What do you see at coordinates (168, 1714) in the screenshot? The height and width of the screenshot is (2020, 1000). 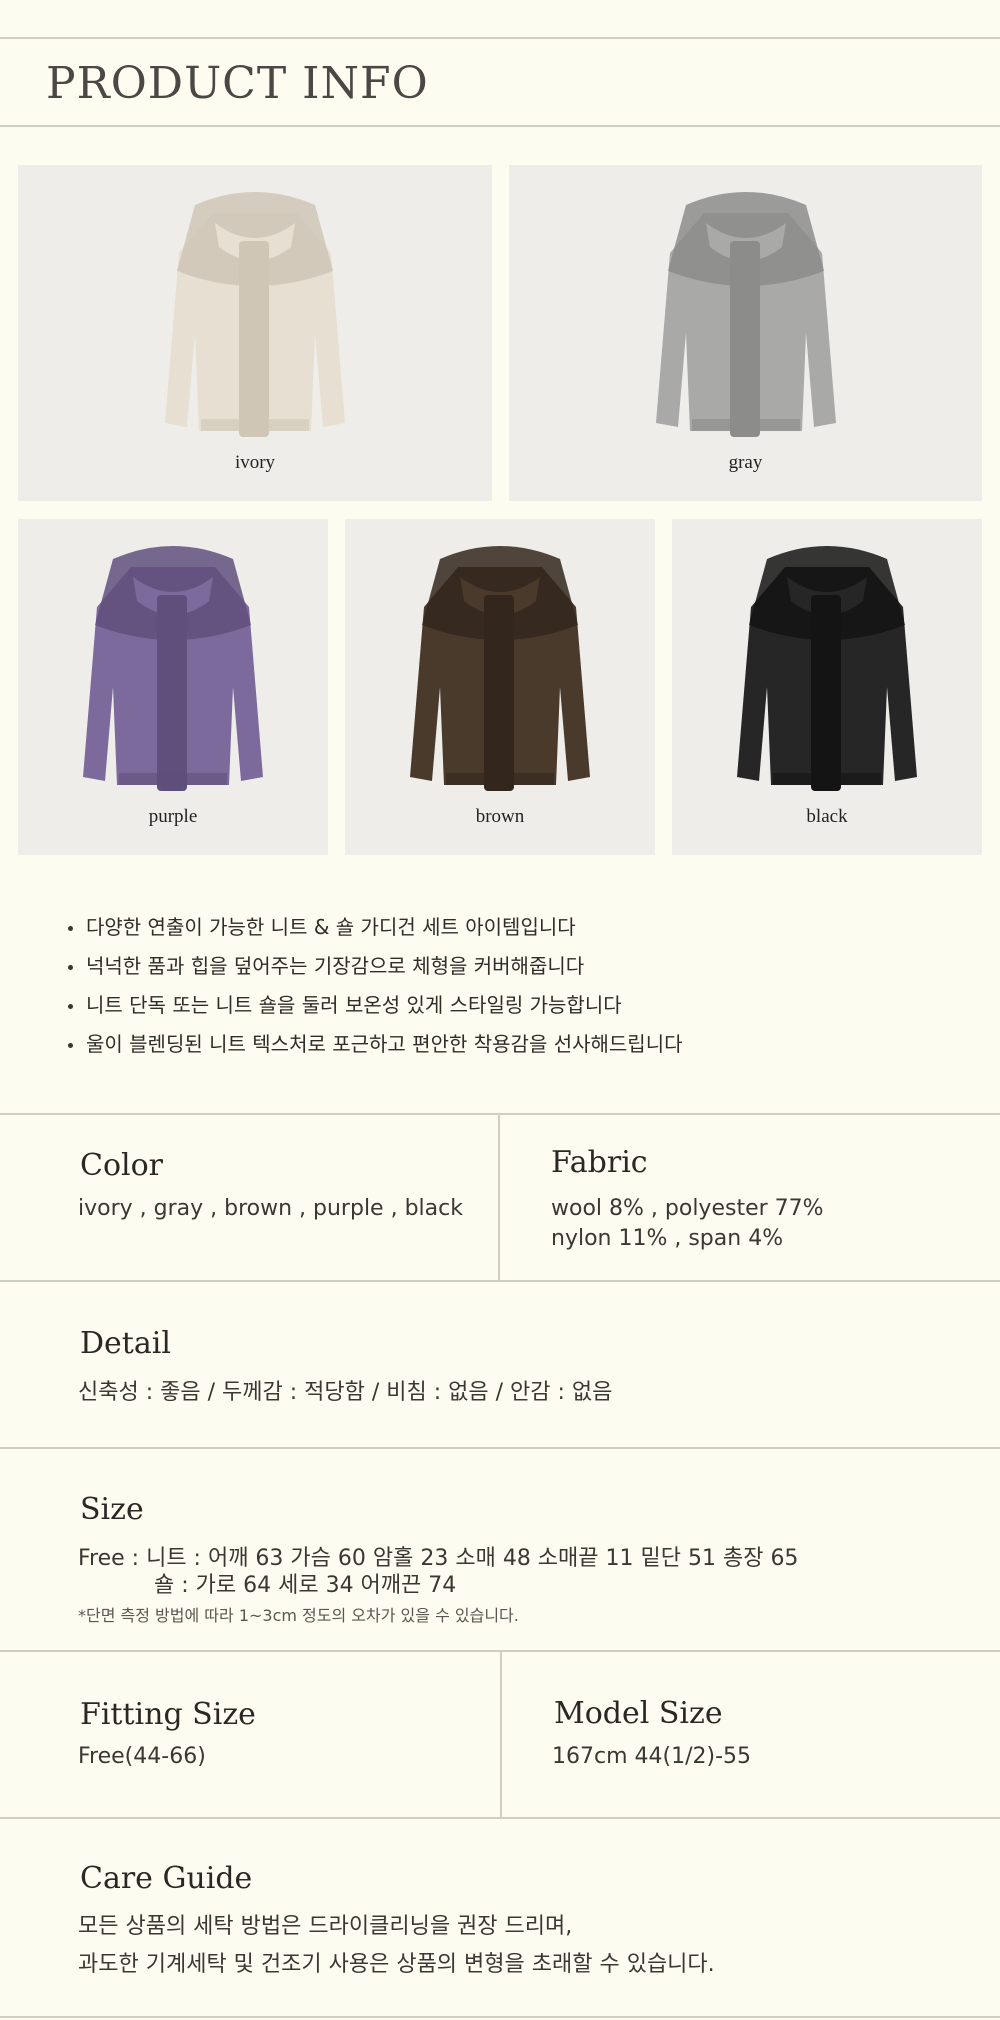 I see `fitting-size-label: Fitting Size` at bounding box center [168, 1714].